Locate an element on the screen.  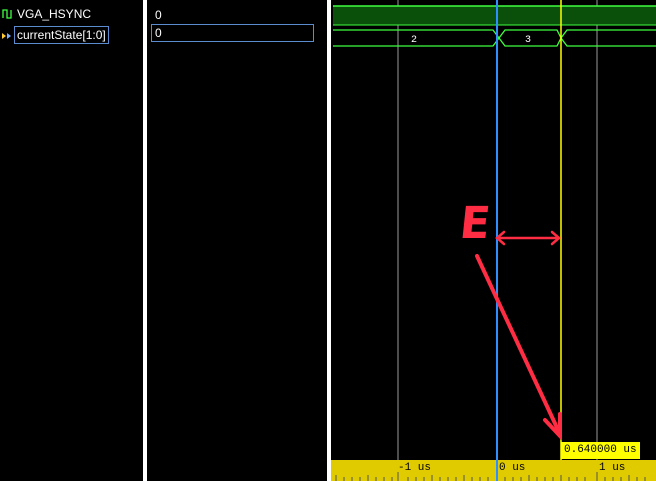
hsync-high-region is located at coordinates (494, 15).